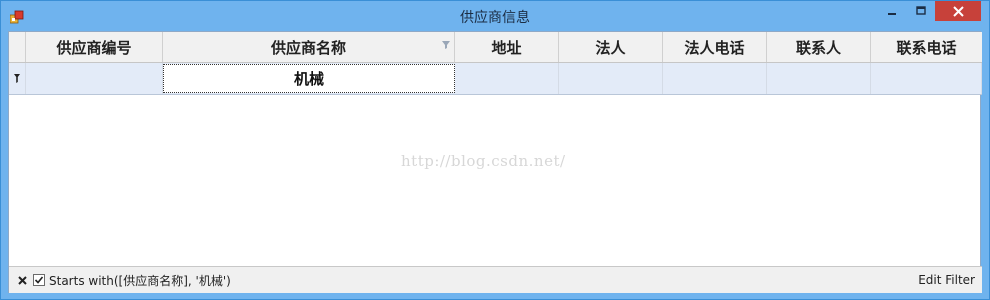 The image size is (990, 300). I want to click on checkmark-icon, so click(39, 280).